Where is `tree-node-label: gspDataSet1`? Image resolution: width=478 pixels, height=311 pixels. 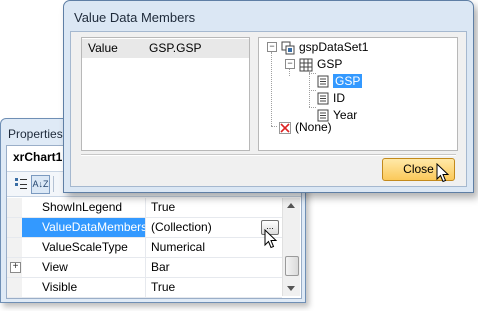
tree-node-label: gspDataSet1 is located at coordinates (334, 47).